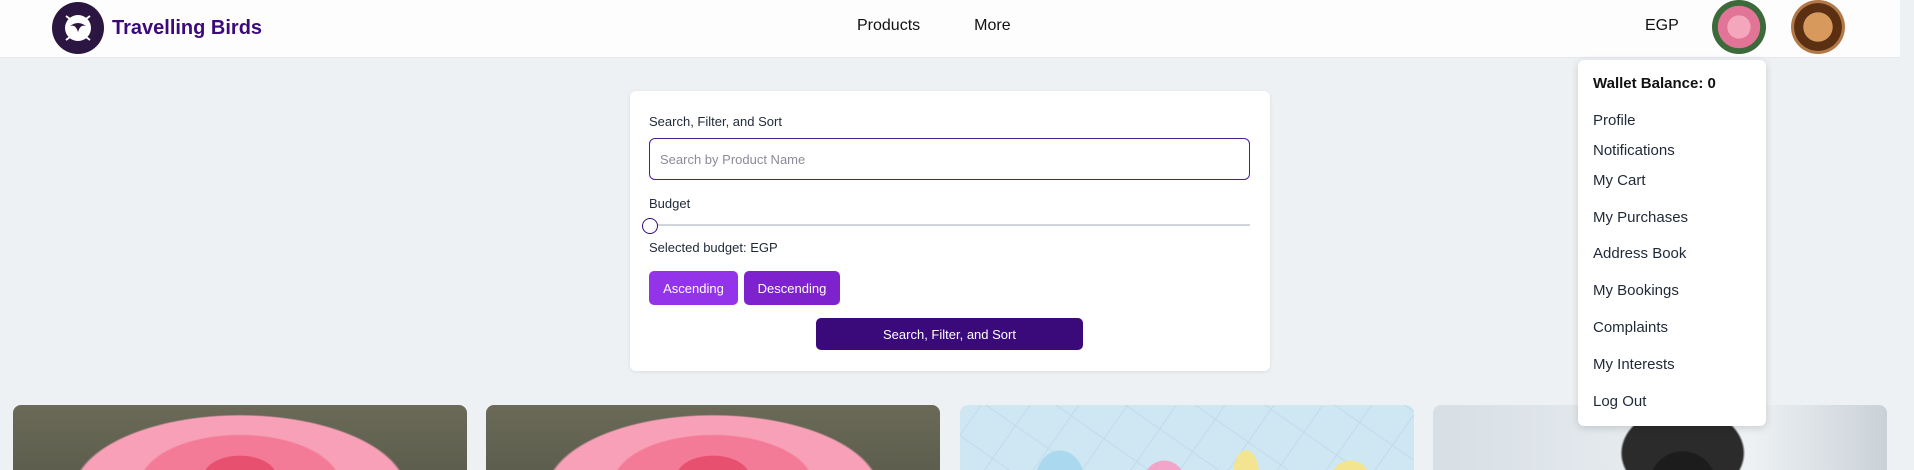  Describe the element at coordinates (1640, 217) in the screenshot. I see `menu-item-my-purchases: My Purchases` at that location.